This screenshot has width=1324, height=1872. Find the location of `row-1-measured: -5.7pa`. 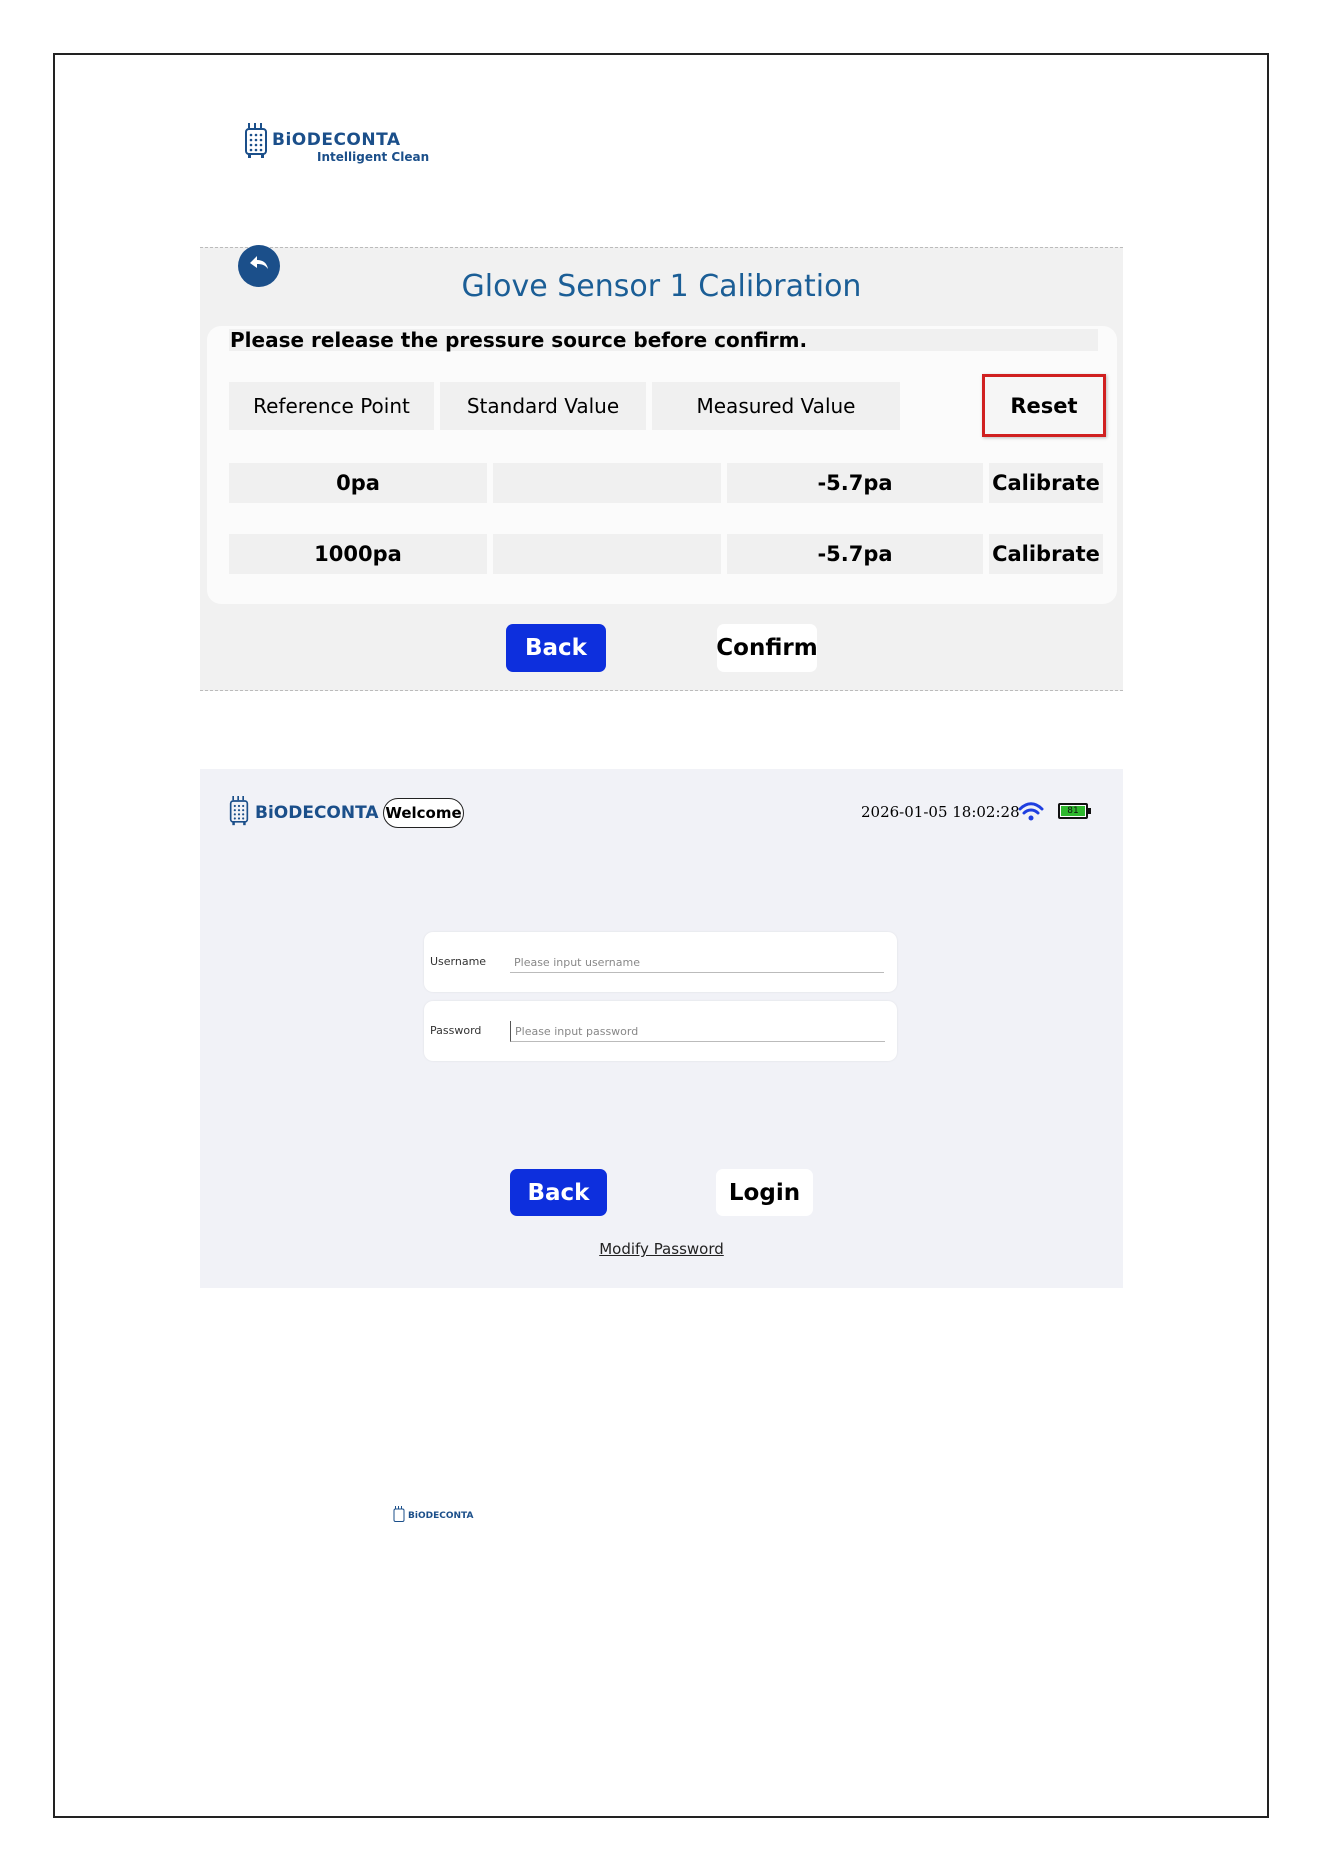

row-1-measured: -5.7pa is located at coordinates (855, 554).